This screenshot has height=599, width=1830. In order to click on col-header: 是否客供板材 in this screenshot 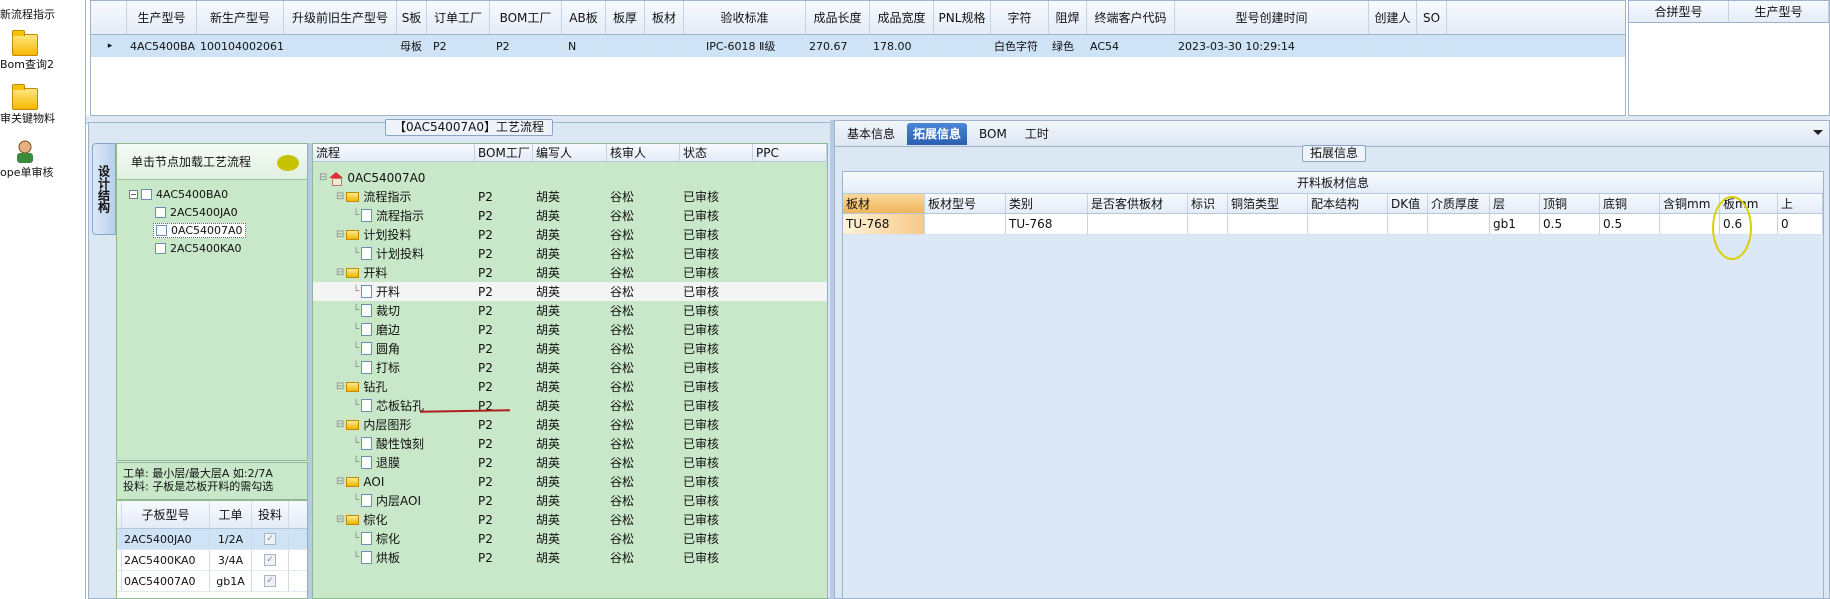, I will do `click(1138, 203)`.